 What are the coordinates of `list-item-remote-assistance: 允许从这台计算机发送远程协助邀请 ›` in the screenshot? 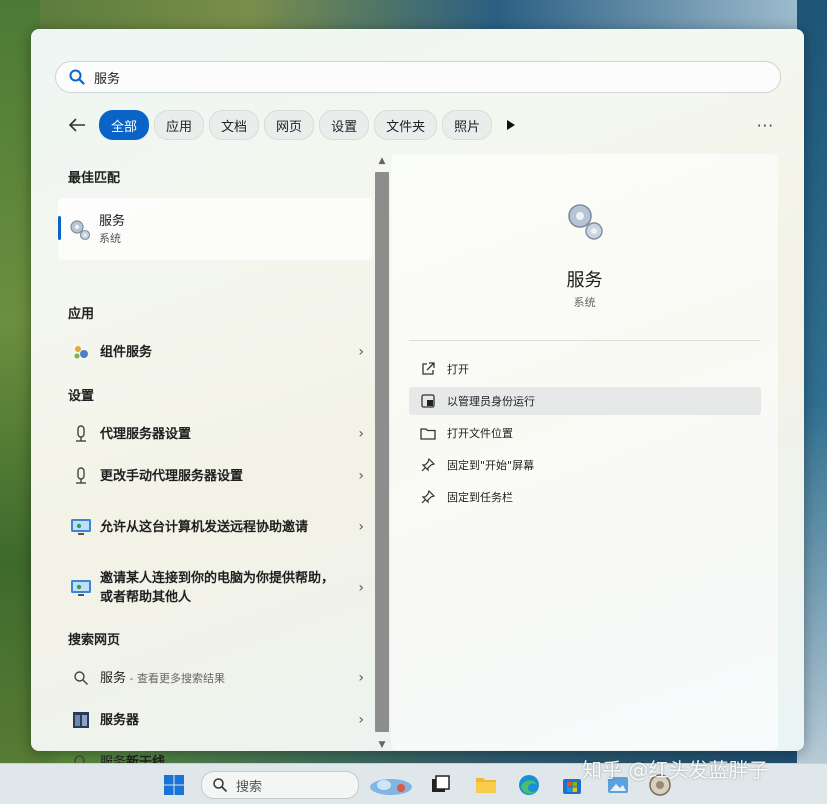 It's located at (215, 527).